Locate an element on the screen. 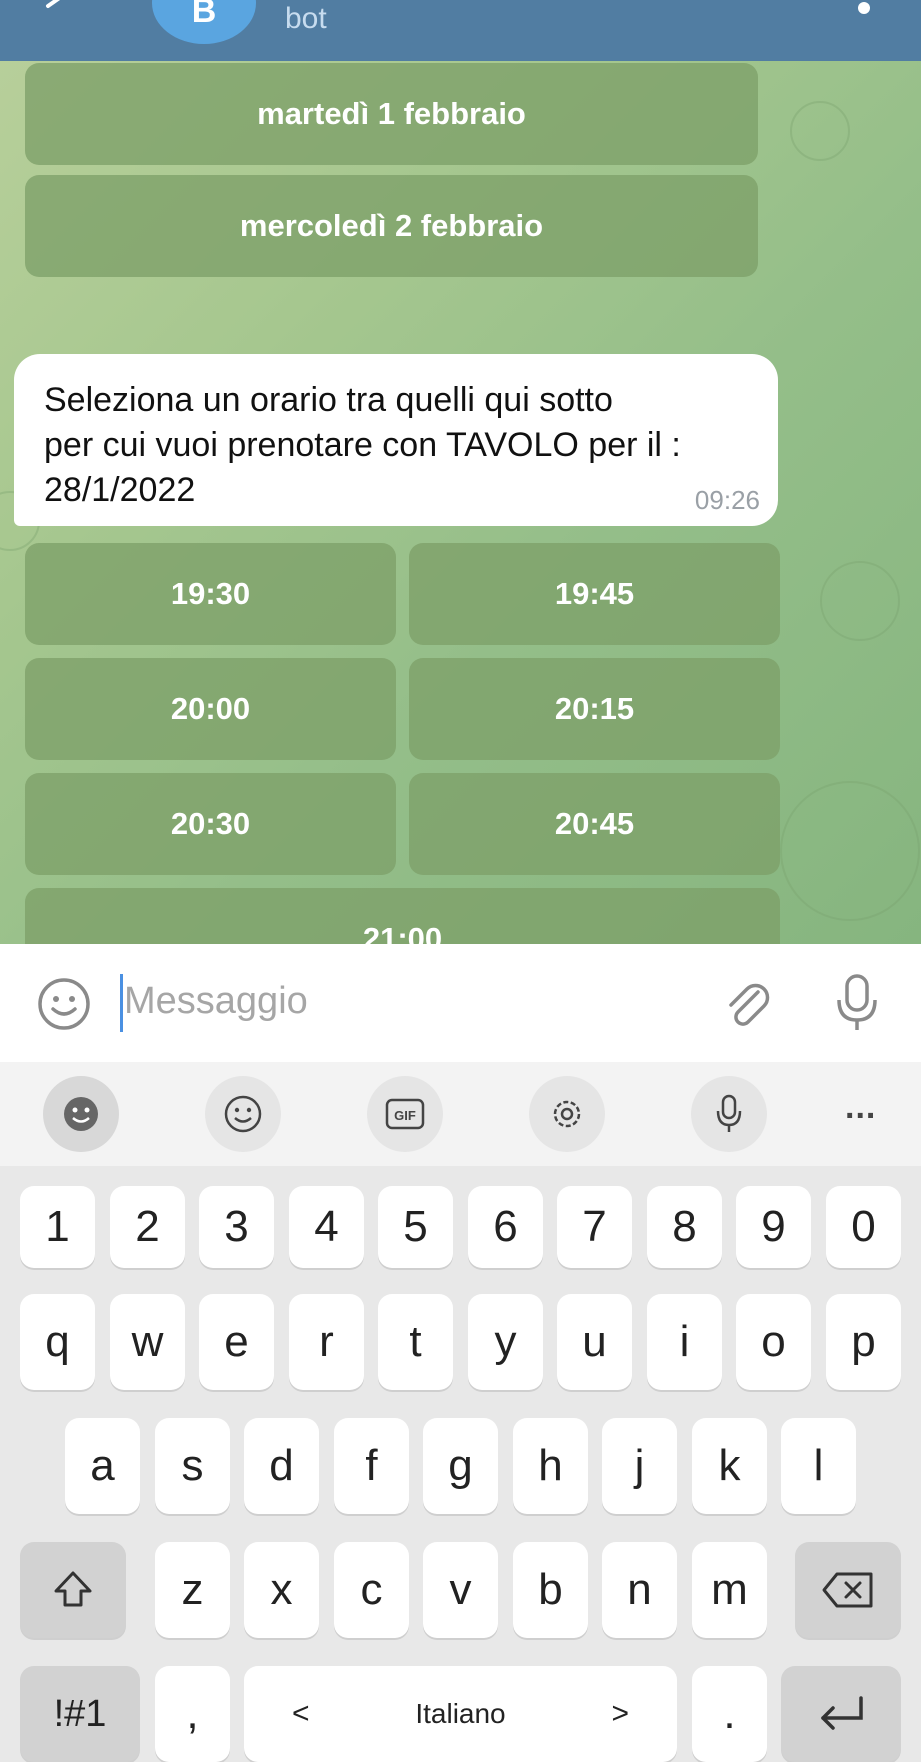  enter-icon is located at coordinates (842, 1713).